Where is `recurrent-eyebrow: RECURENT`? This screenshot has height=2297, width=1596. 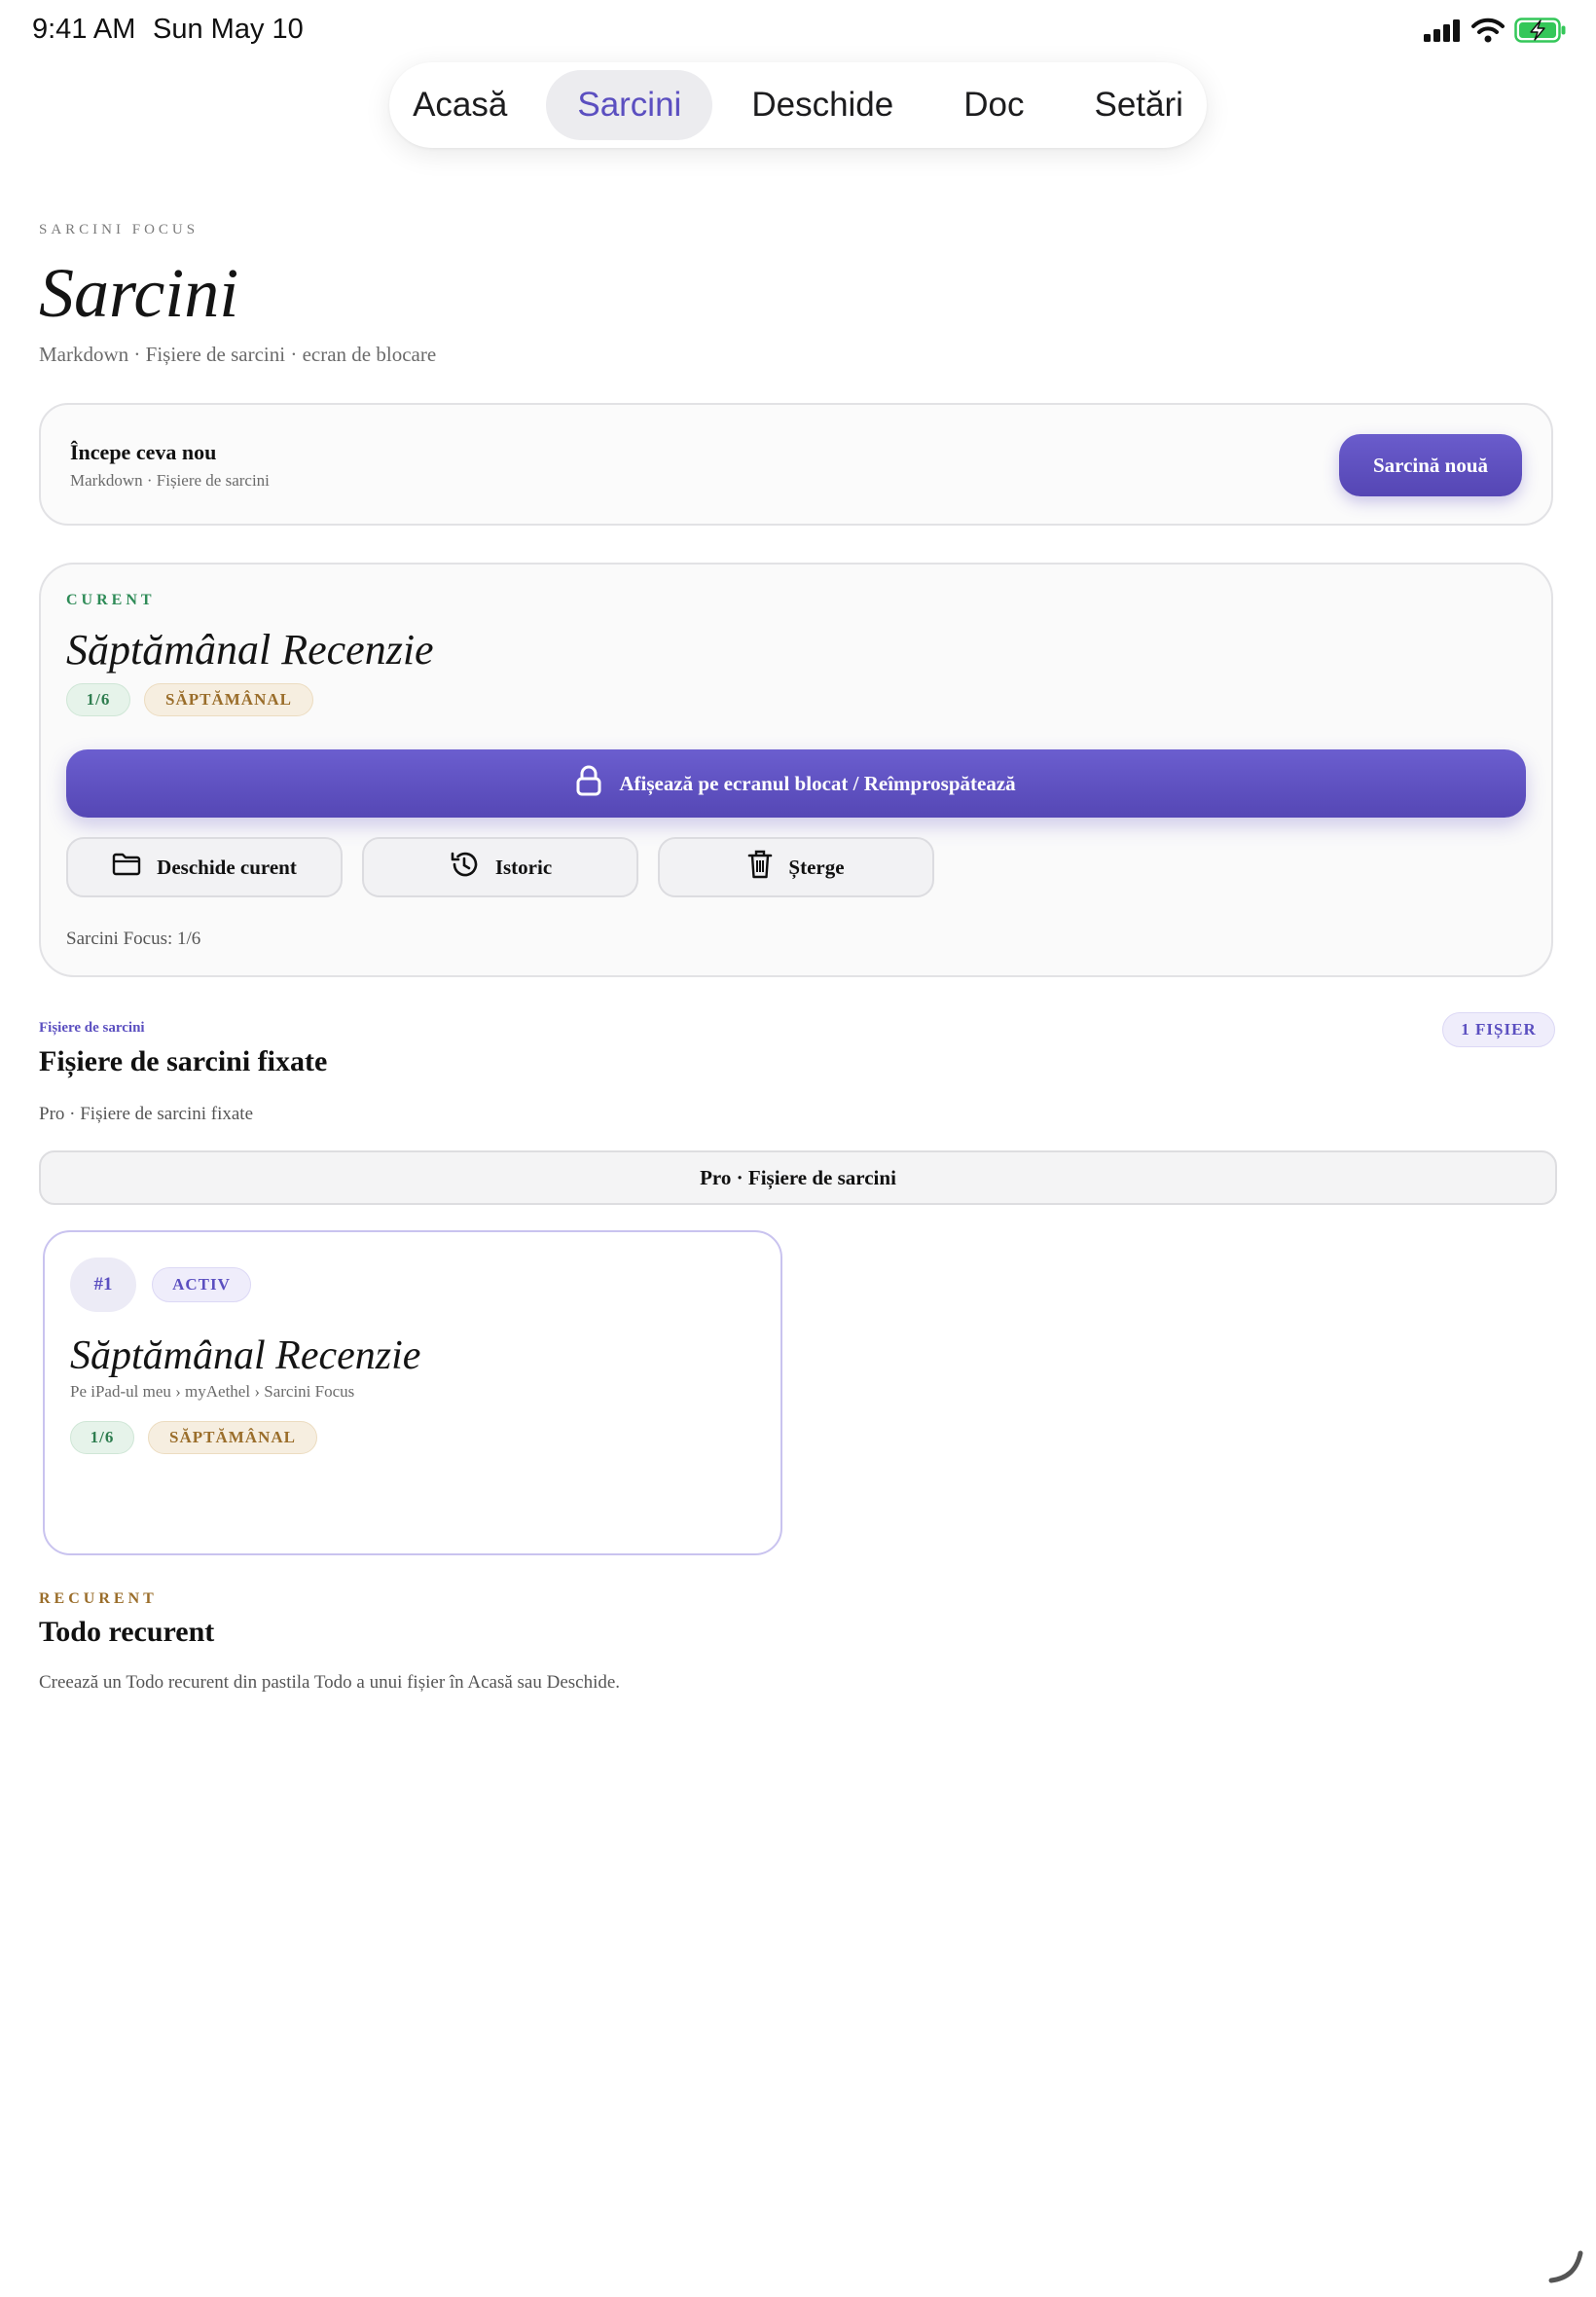 recurrent-eyebrow: RECURENT is located at coordinates (98, 1598).